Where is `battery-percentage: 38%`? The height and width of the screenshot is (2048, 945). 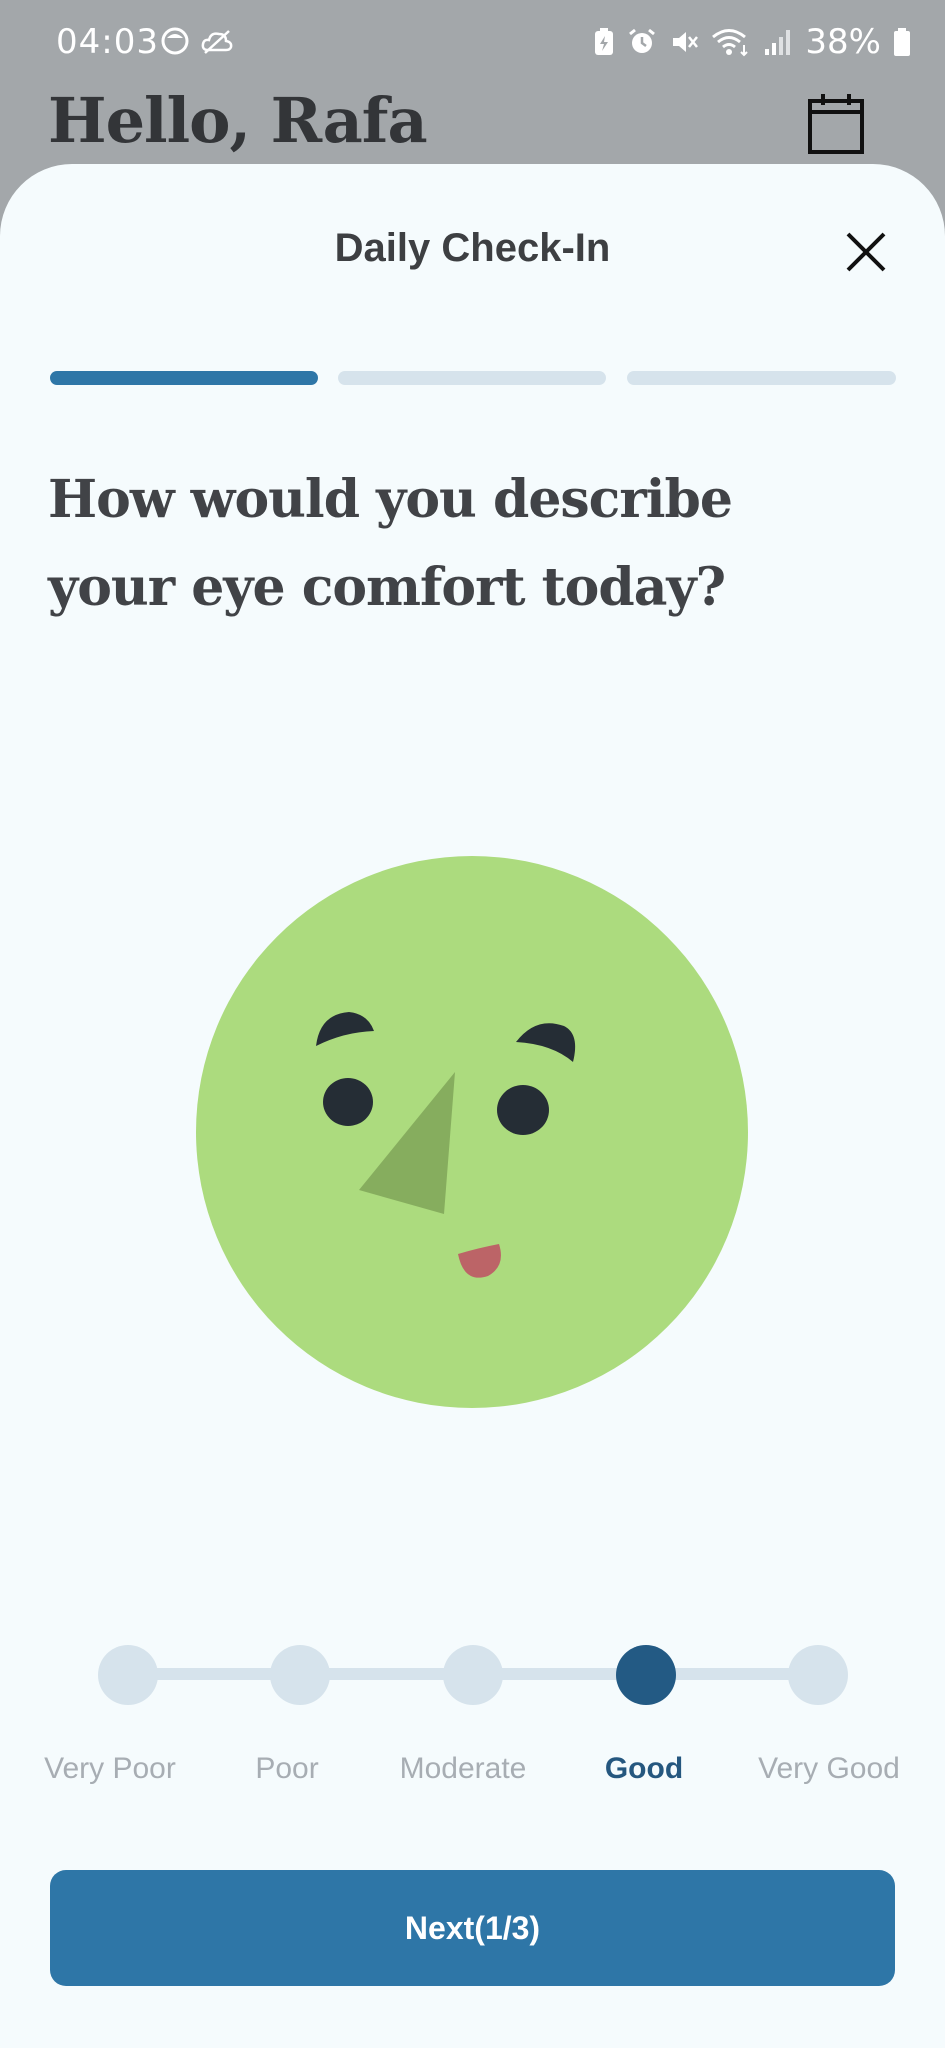
battery-percentage: 38% is located at coordinates (843, 42).